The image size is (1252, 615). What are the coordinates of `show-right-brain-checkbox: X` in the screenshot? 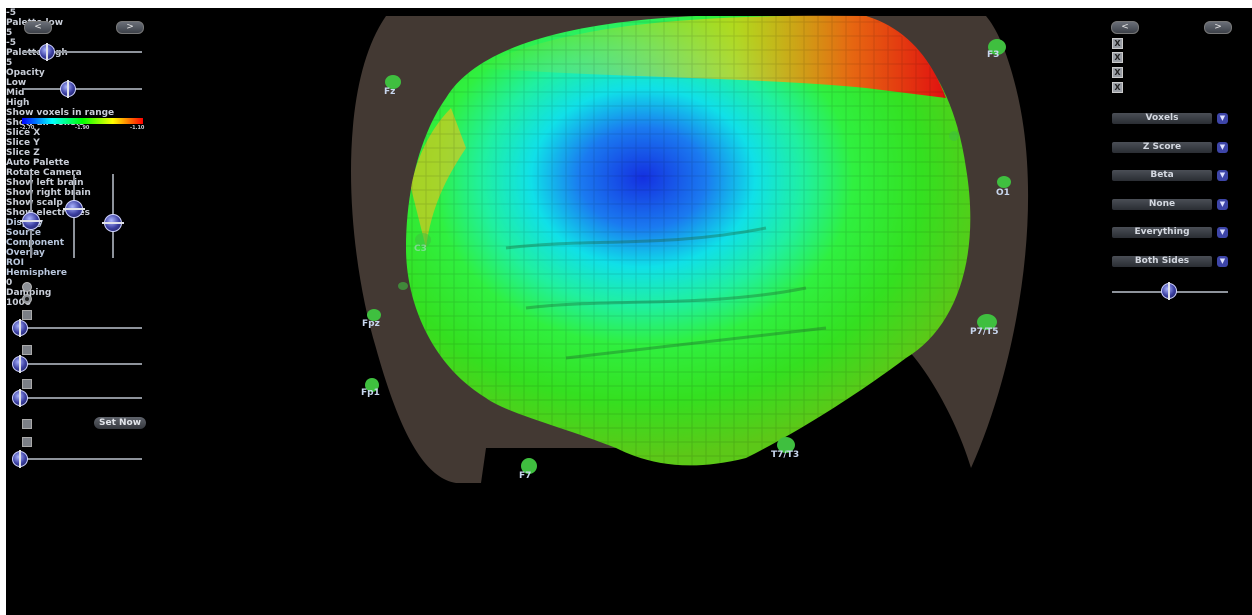 It's located at (1117, 57).